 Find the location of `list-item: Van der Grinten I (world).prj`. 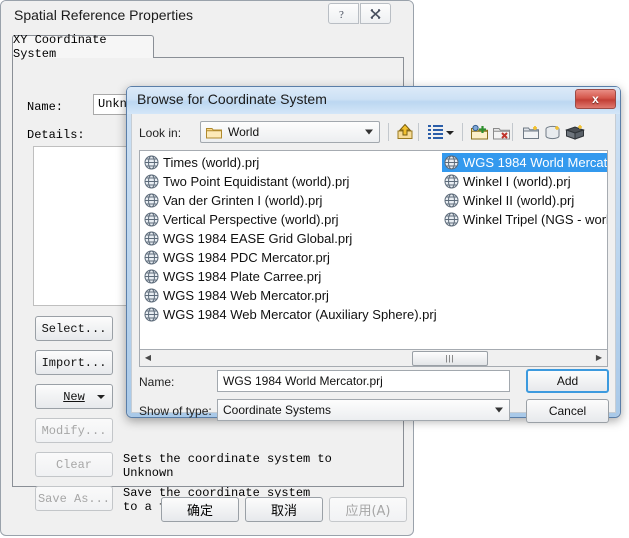

list-item: Van der Grinten I (world).prj is located at coordinates (292, 200).